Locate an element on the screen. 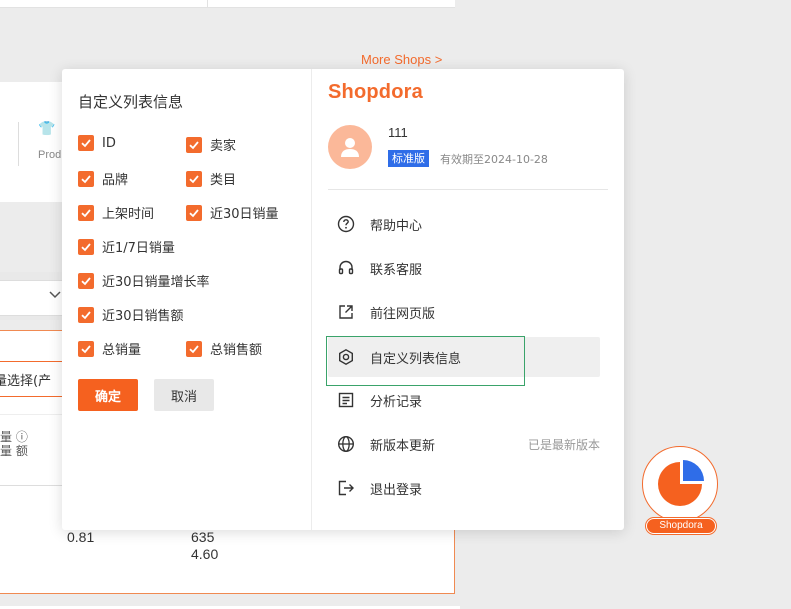  confirm-button: 确定 is located at coordinates (108, 395).